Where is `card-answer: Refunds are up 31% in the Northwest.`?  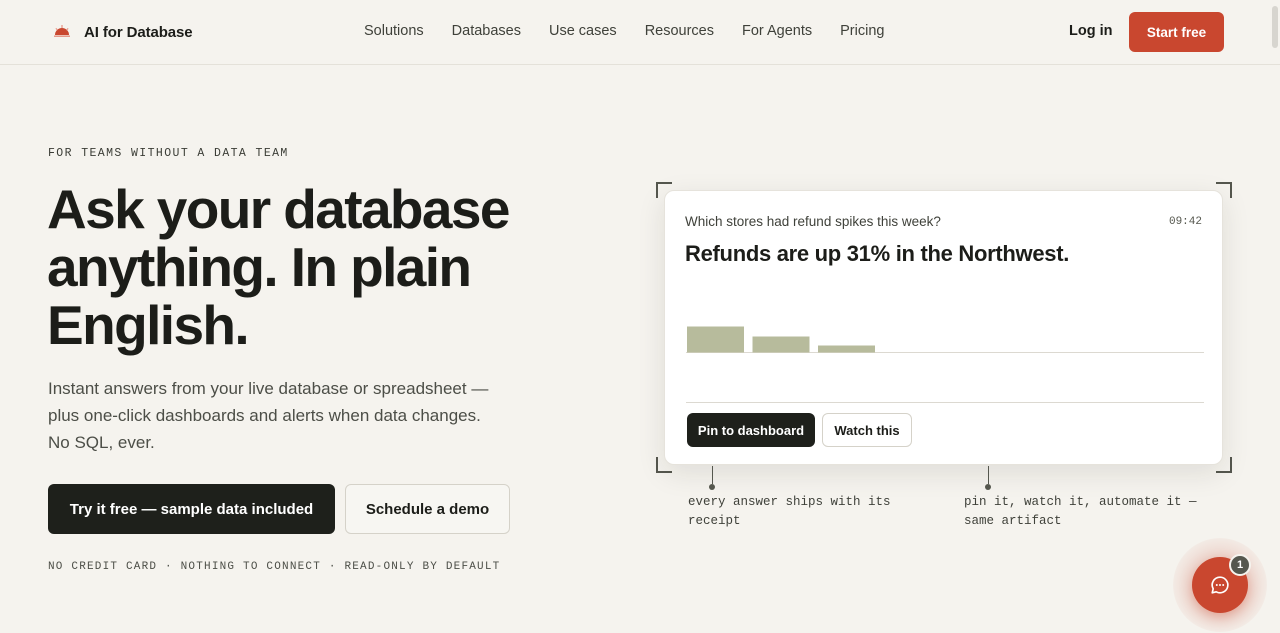
card-answer: Refunds are up 31% in the Northwest. is located at coordinates (877, 253).